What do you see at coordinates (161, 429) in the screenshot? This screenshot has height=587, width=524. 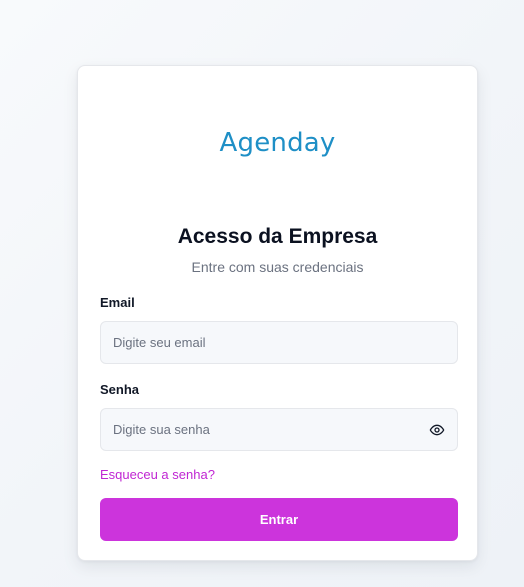 I see `password-placeholder: Digite sua senha` at bounding box center [161, 429].